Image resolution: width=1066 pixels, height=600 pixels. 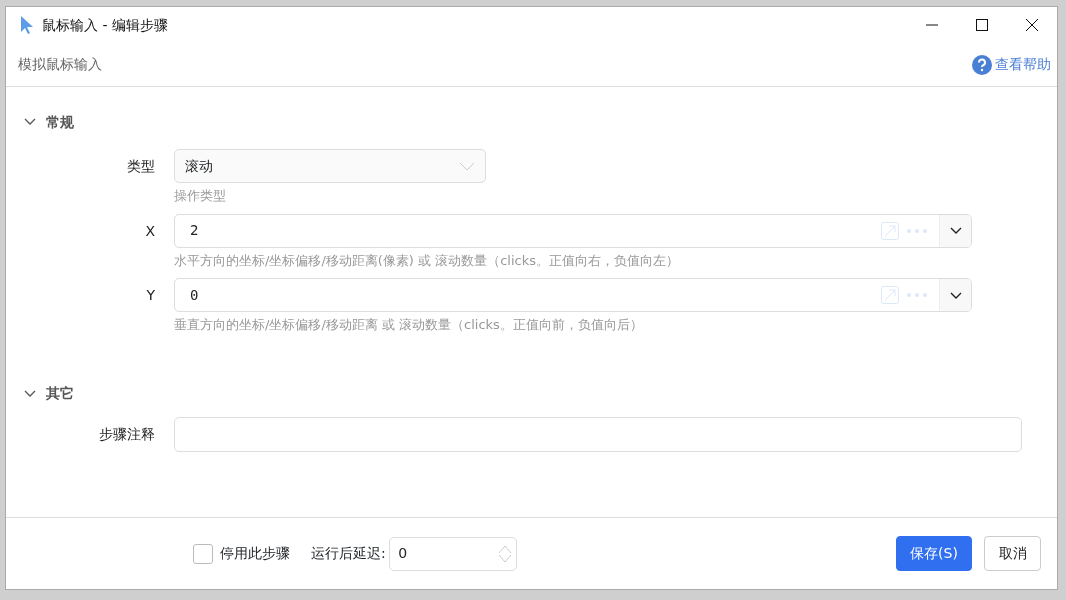 I want to click on close-icon, so click(x=1032, y=25).